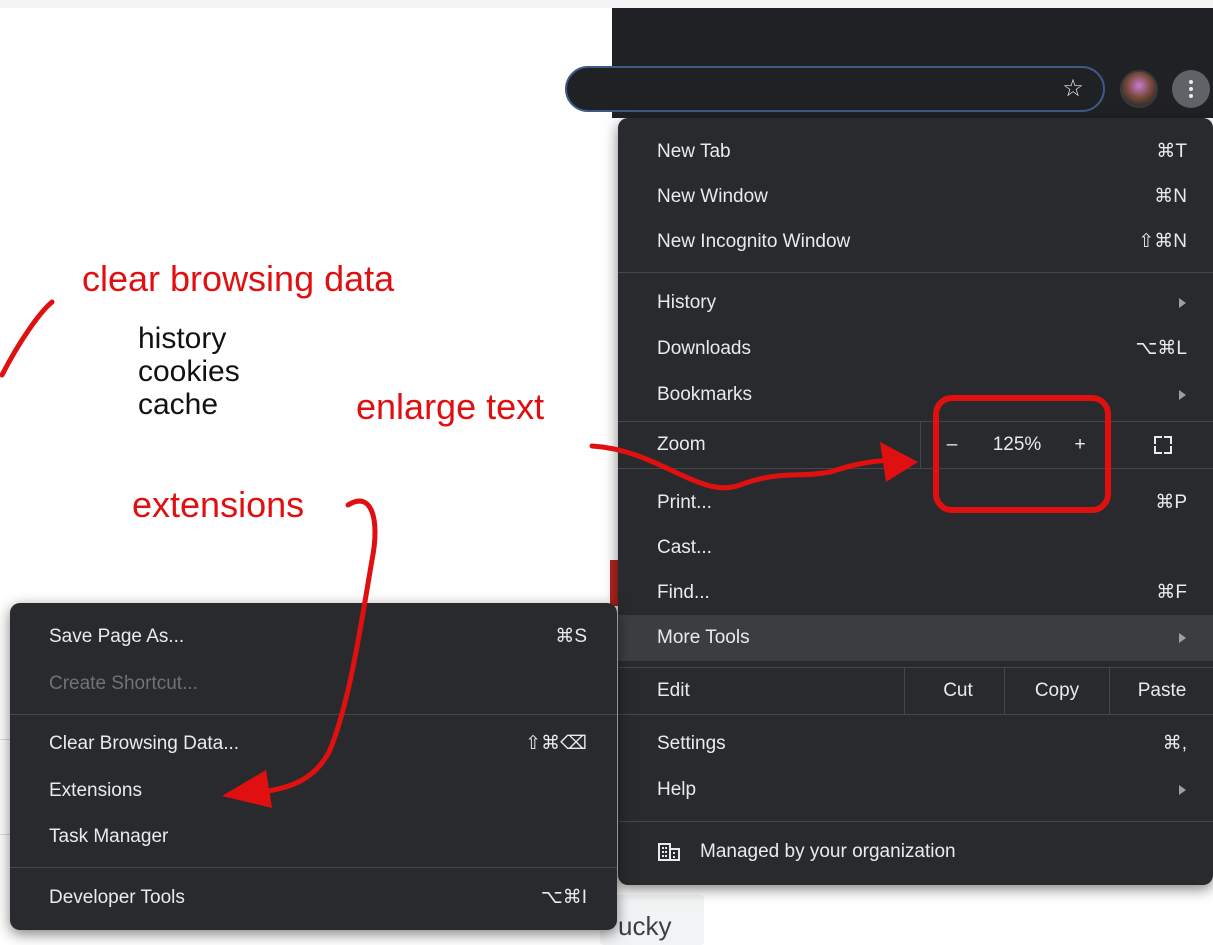 The width and height of the screenshot is (1213, 945). What do you see at coordinates (238, 278) in the screenshot?
I see `annotation-clear-browsing-data: clear browsing data` at bounding box center [238, 278].